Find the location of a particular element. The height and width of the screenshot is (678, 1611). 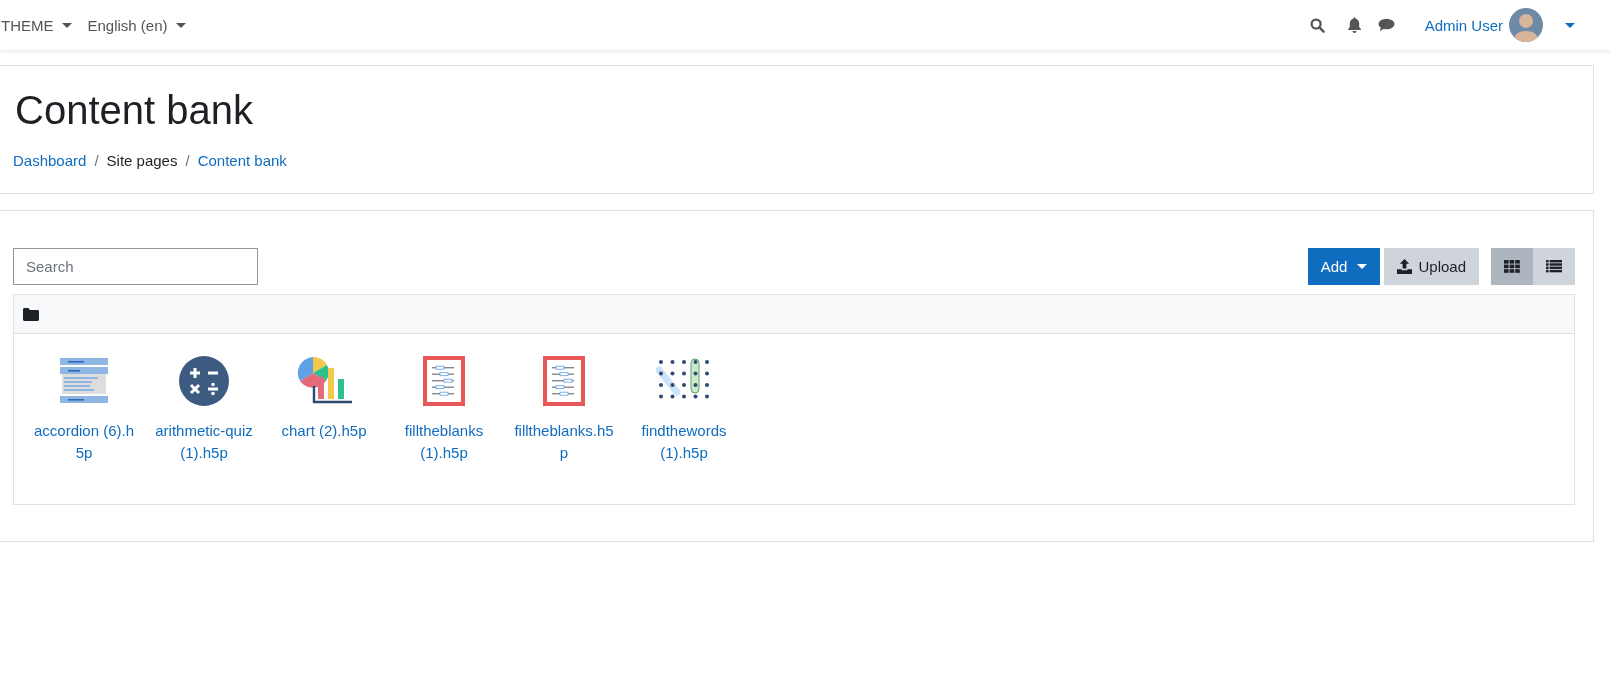

breadcrumb-item: Site pages is located at coordinates (142, 160).